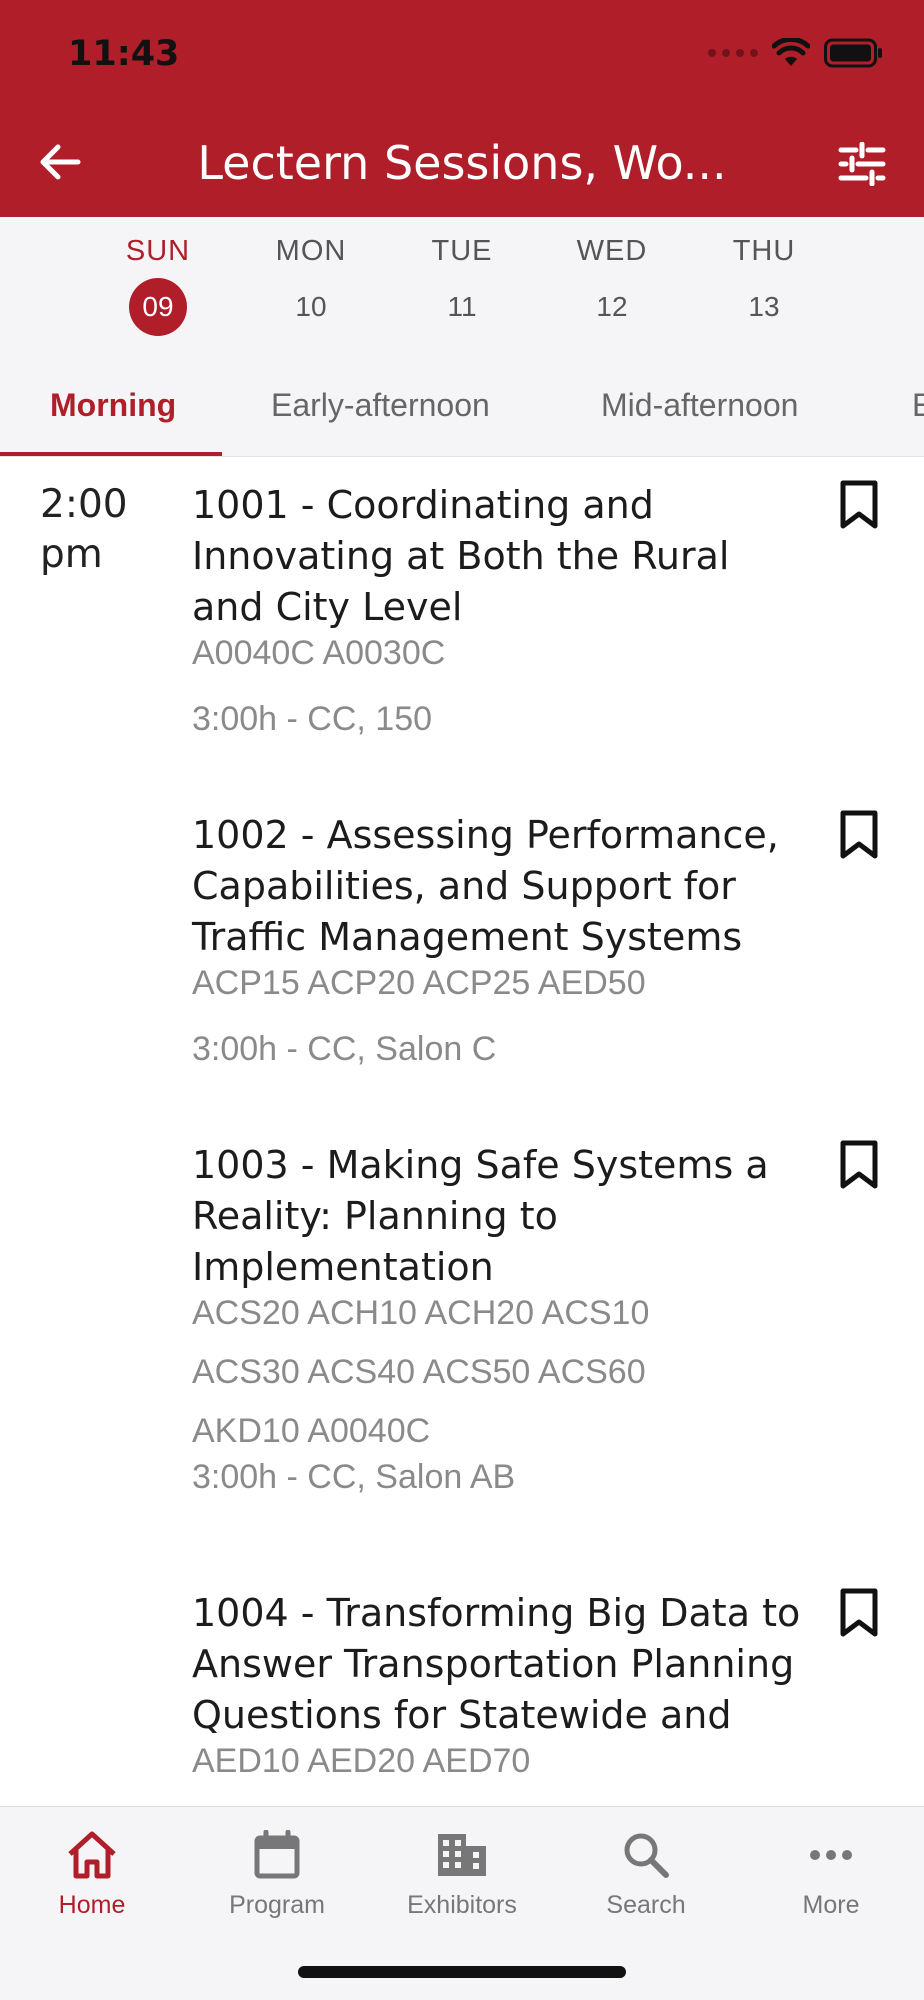 This screenshot has height=2000, width=924. What do you see at coordinates (646, 1905) in the screenshot?
I see `nav-label: Search` at bounding box center [646, 1905].